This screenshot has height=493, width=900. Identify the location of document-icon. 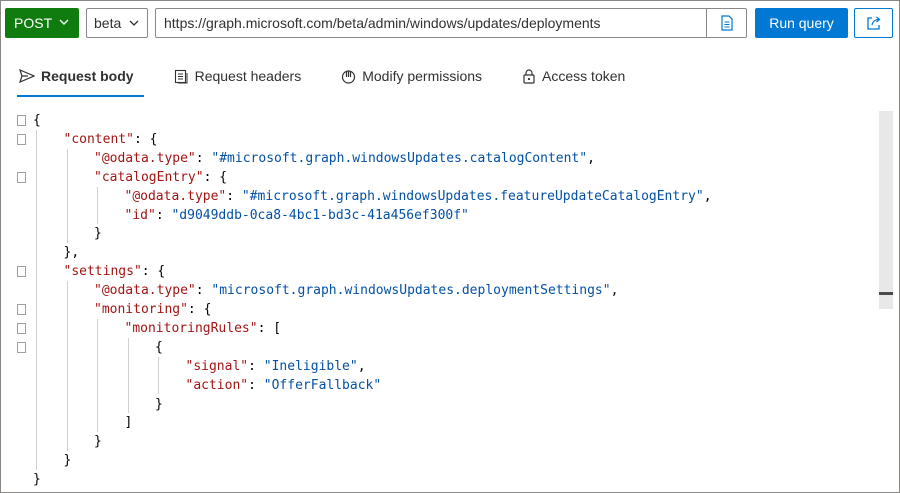
(726, 23).